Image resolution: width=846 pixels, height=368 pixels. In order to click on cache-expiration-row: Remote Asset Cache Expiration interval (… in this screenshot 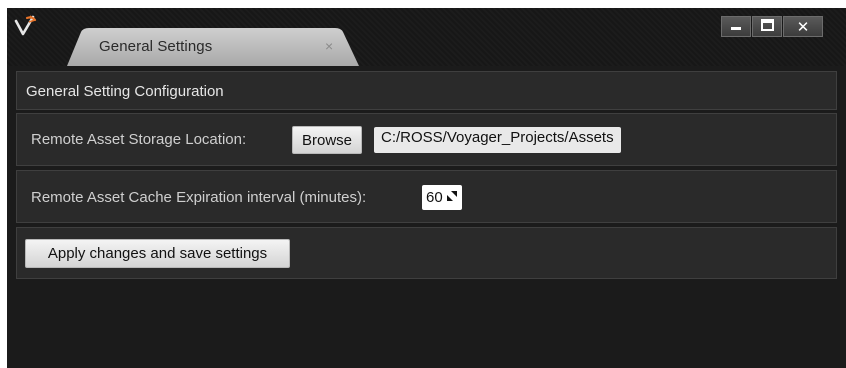, I will do `click(426, 196)`.